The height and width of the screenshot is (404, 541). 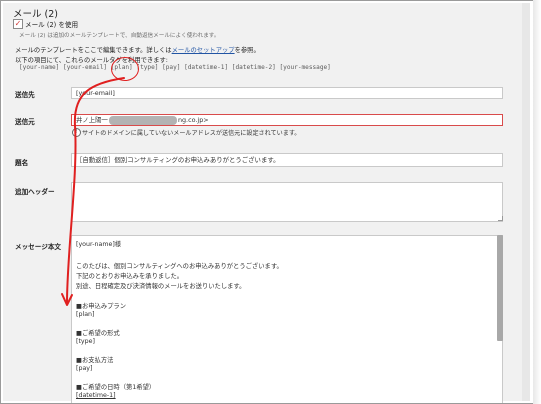 I want to click on annotation-circle, so click(x=125, y=69).